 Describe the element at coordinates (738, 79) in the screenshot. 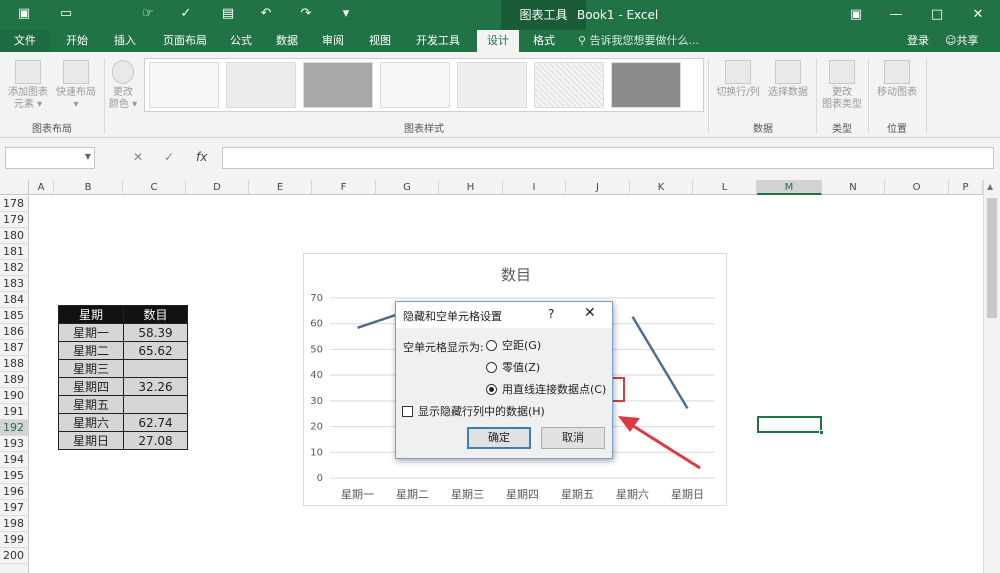

I see `switch-row-column-button: 切换行/列` at that location.